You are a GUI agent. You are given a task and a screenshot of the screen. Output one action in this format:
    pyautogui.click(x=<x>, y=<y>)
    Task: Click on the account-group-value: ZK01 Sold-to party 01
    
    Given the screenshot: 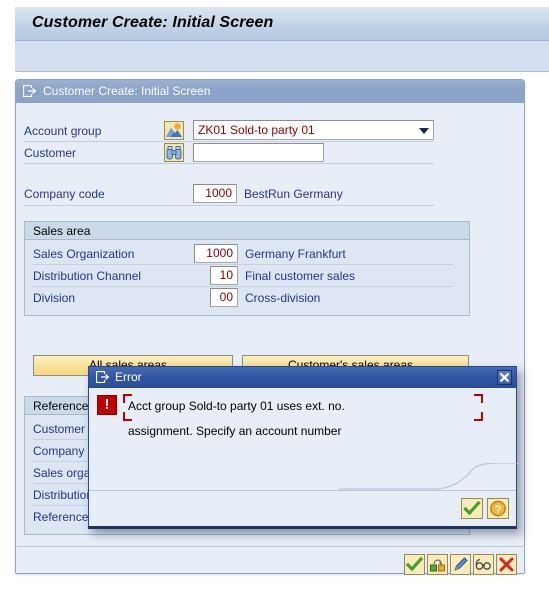 What is the action you would take?
    pyautogui.click(x=256, y=130)
    